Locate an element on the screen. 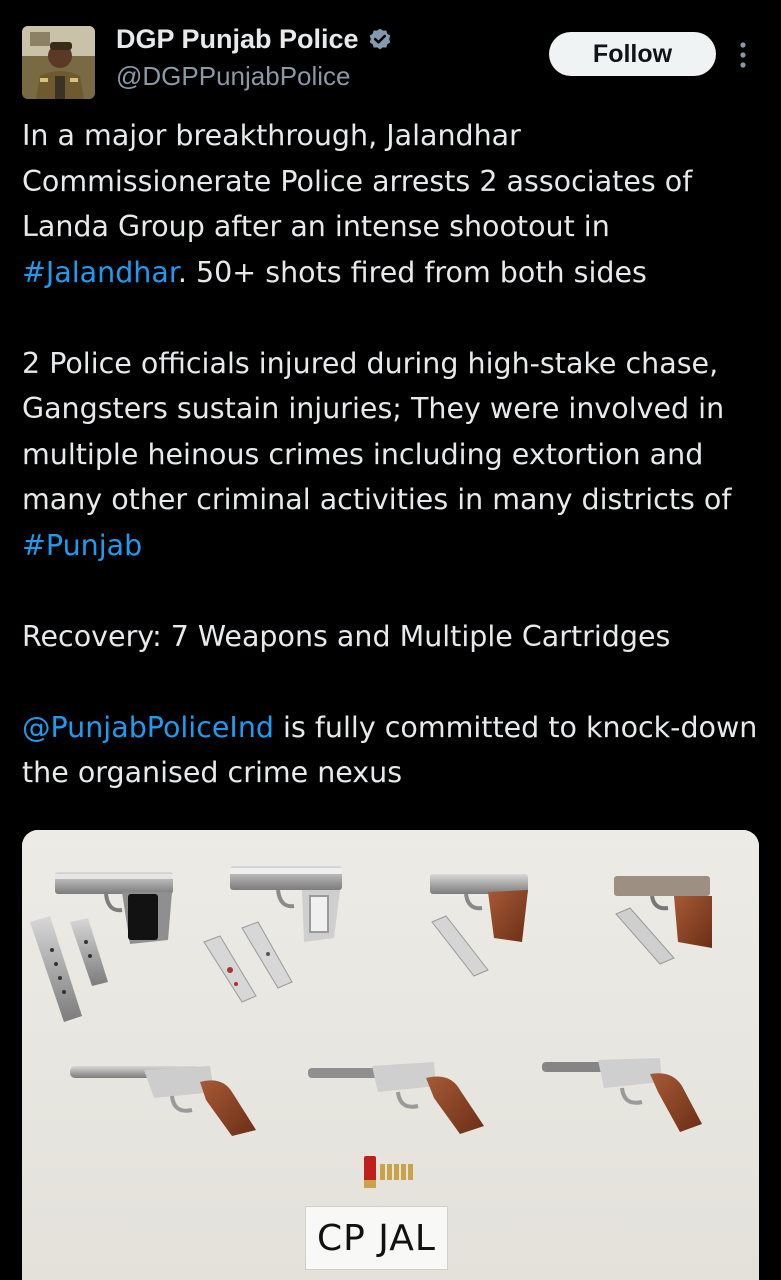 The image size is (781, 1280). avatar-image is located at coordinates (58, 62).